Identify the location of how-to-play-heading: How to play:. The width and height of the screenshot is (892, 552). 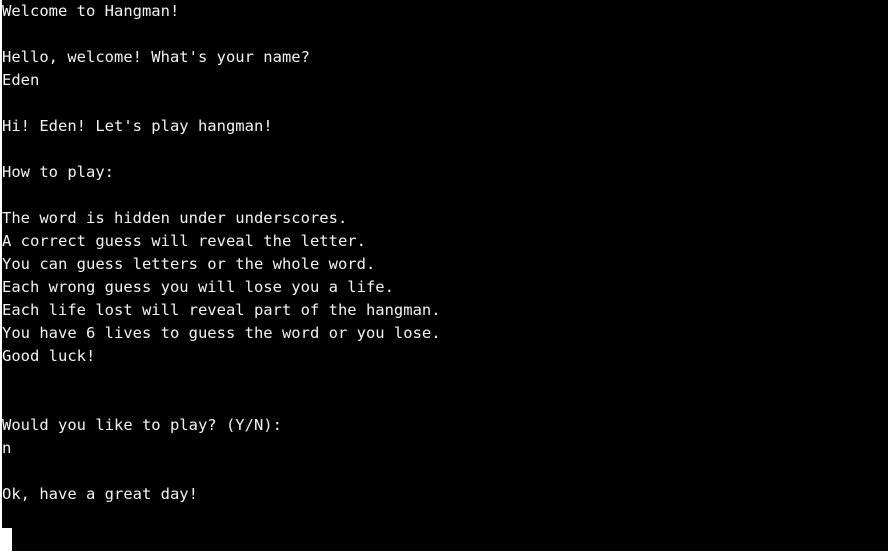
(58, 172).